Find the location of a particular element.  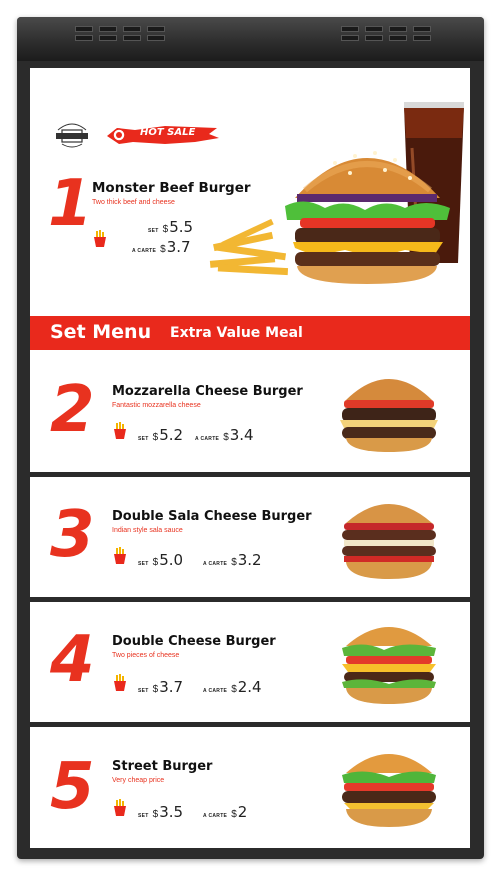

carte-price-value: 3.4 is located at coordinates (241, 435).